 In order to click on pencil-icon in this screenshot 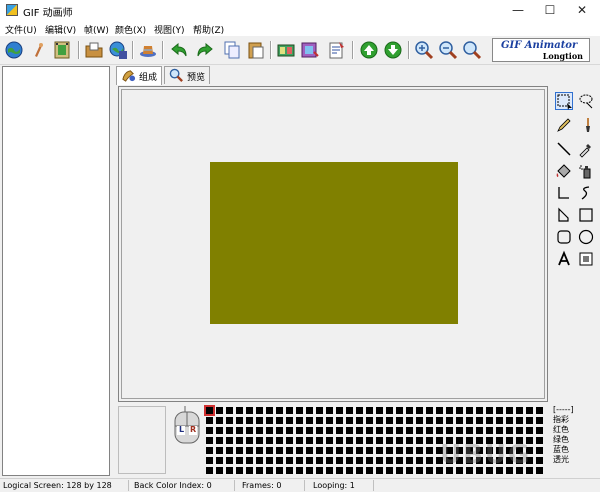, I will do `click(564, 125)`.